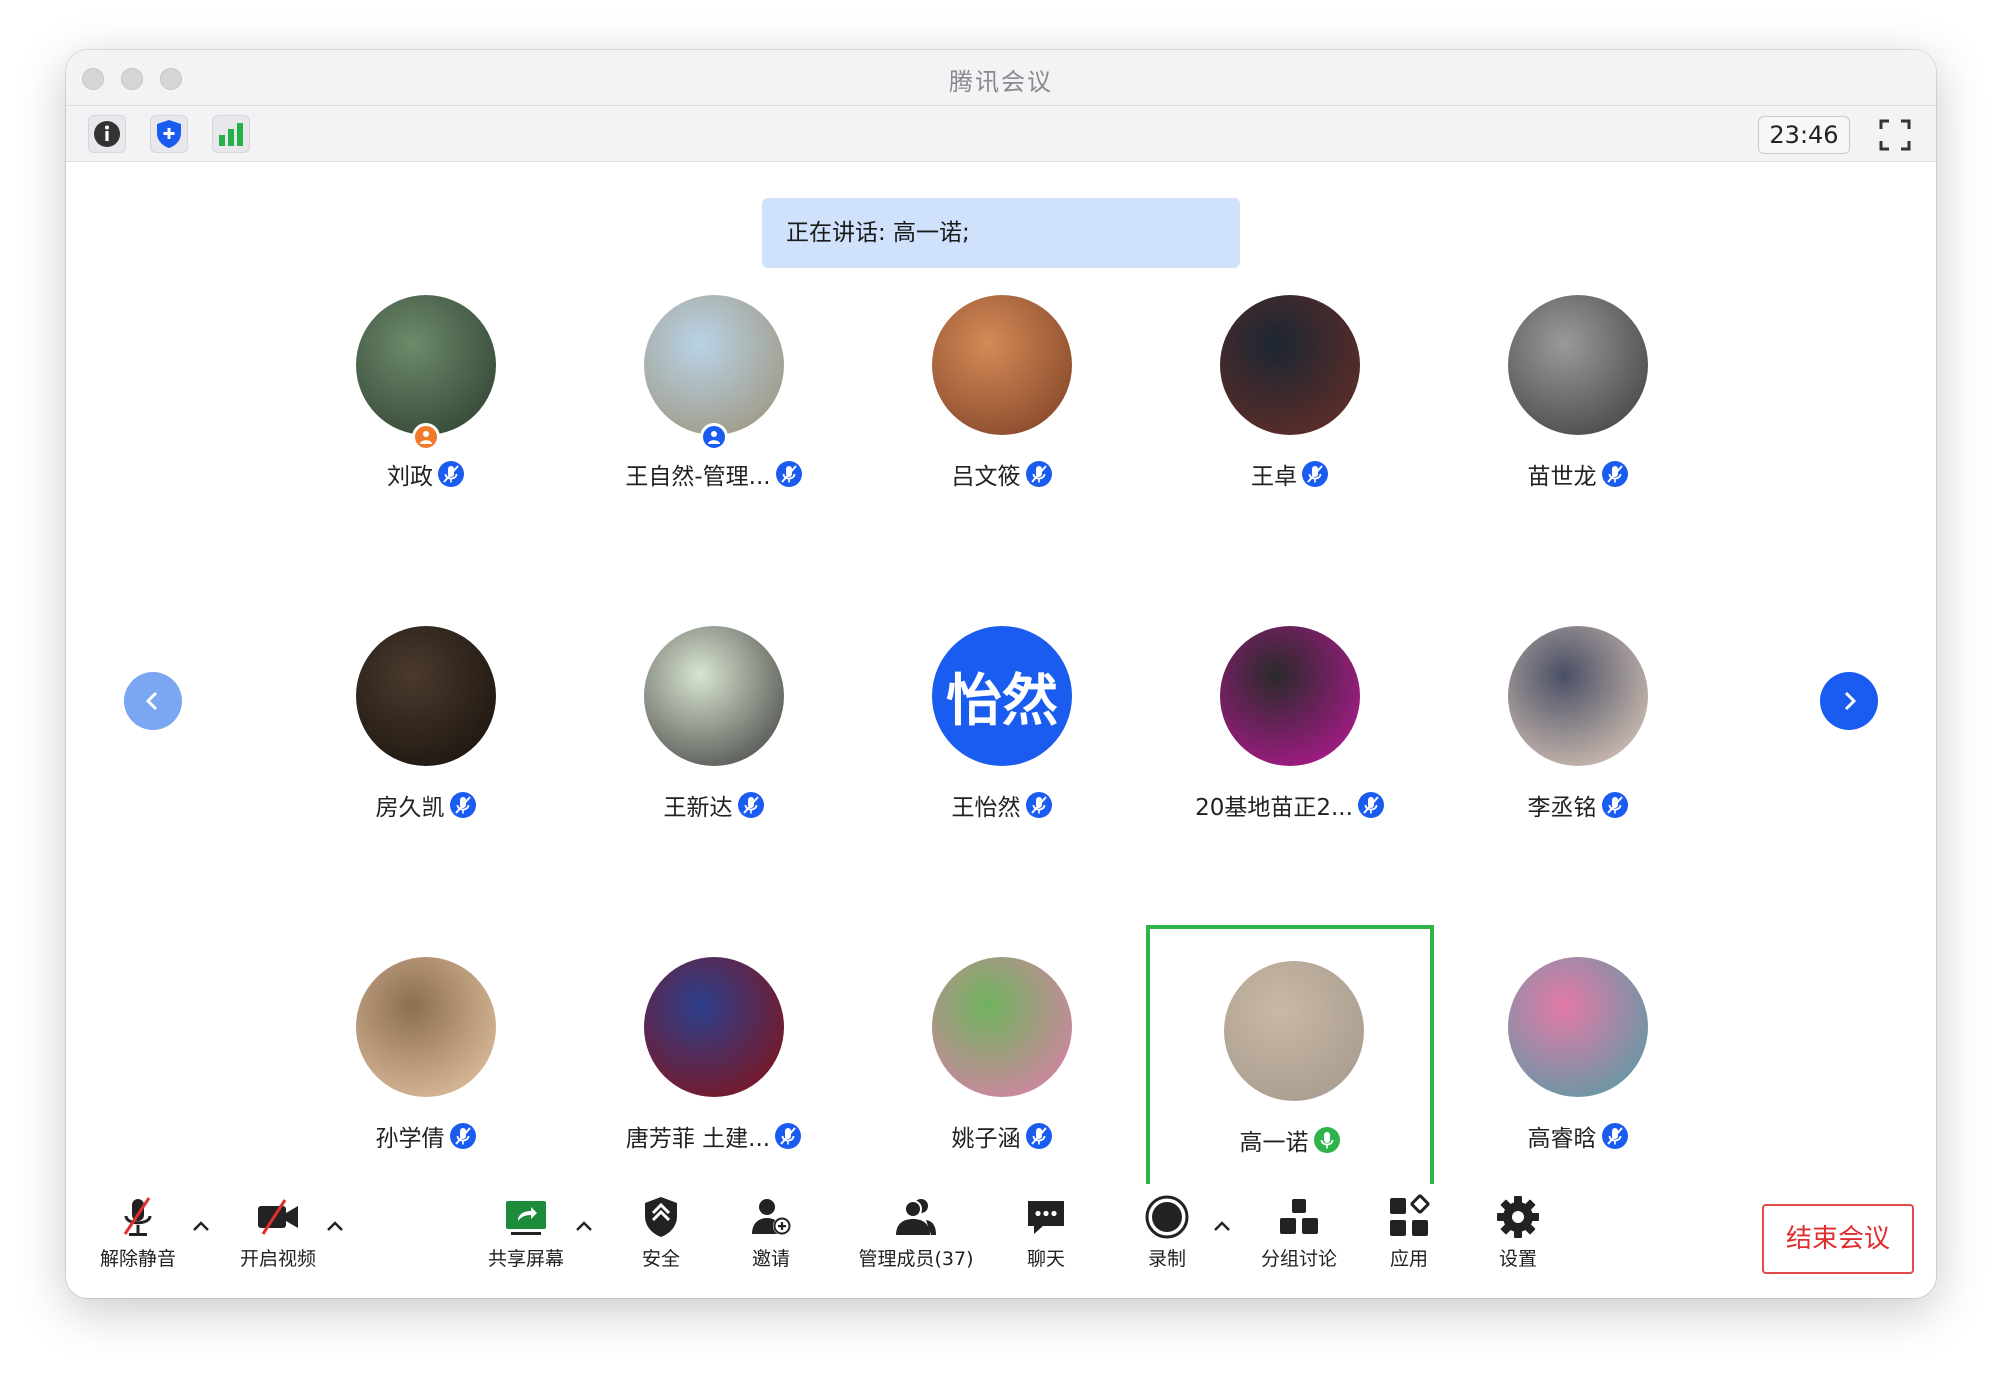 The height and width of the screenshot is (1377, 2000). I want to click on fullscreen-icon, so click(1895, 135).